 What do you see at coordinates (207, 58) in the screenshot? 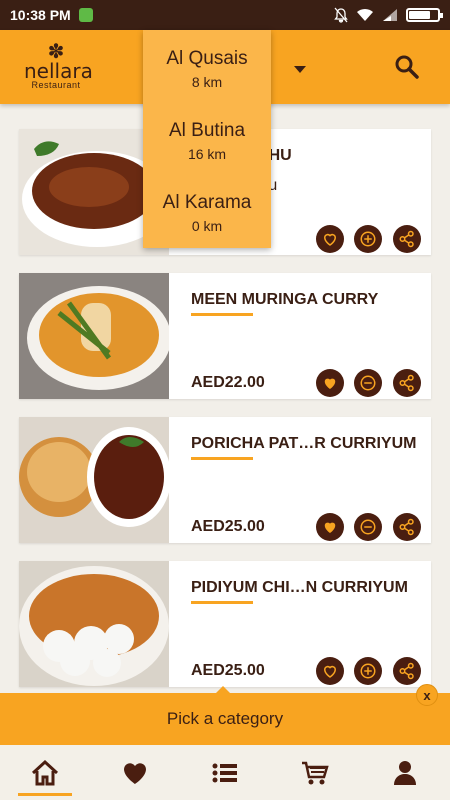
I see `location-name: Al Qusais` at bounding box center [207, 58].